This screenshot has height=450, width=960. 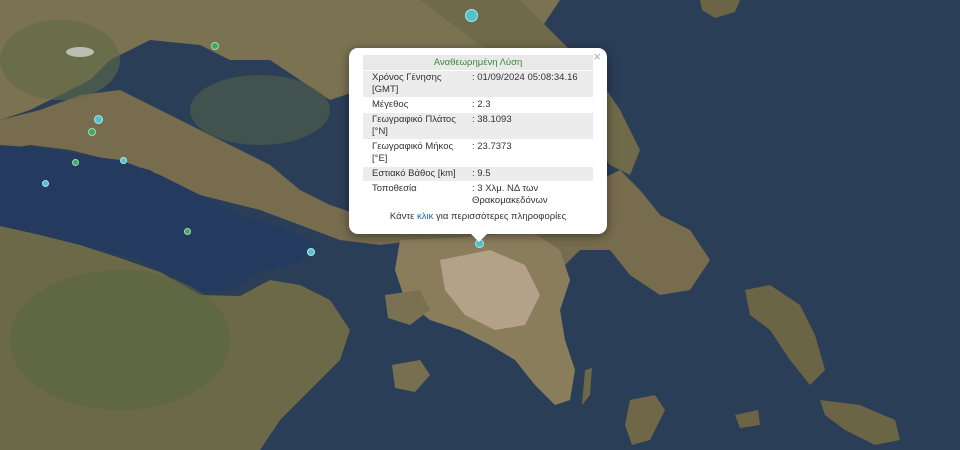 I want to click on popup-pointer, so click(x=479, y=238).